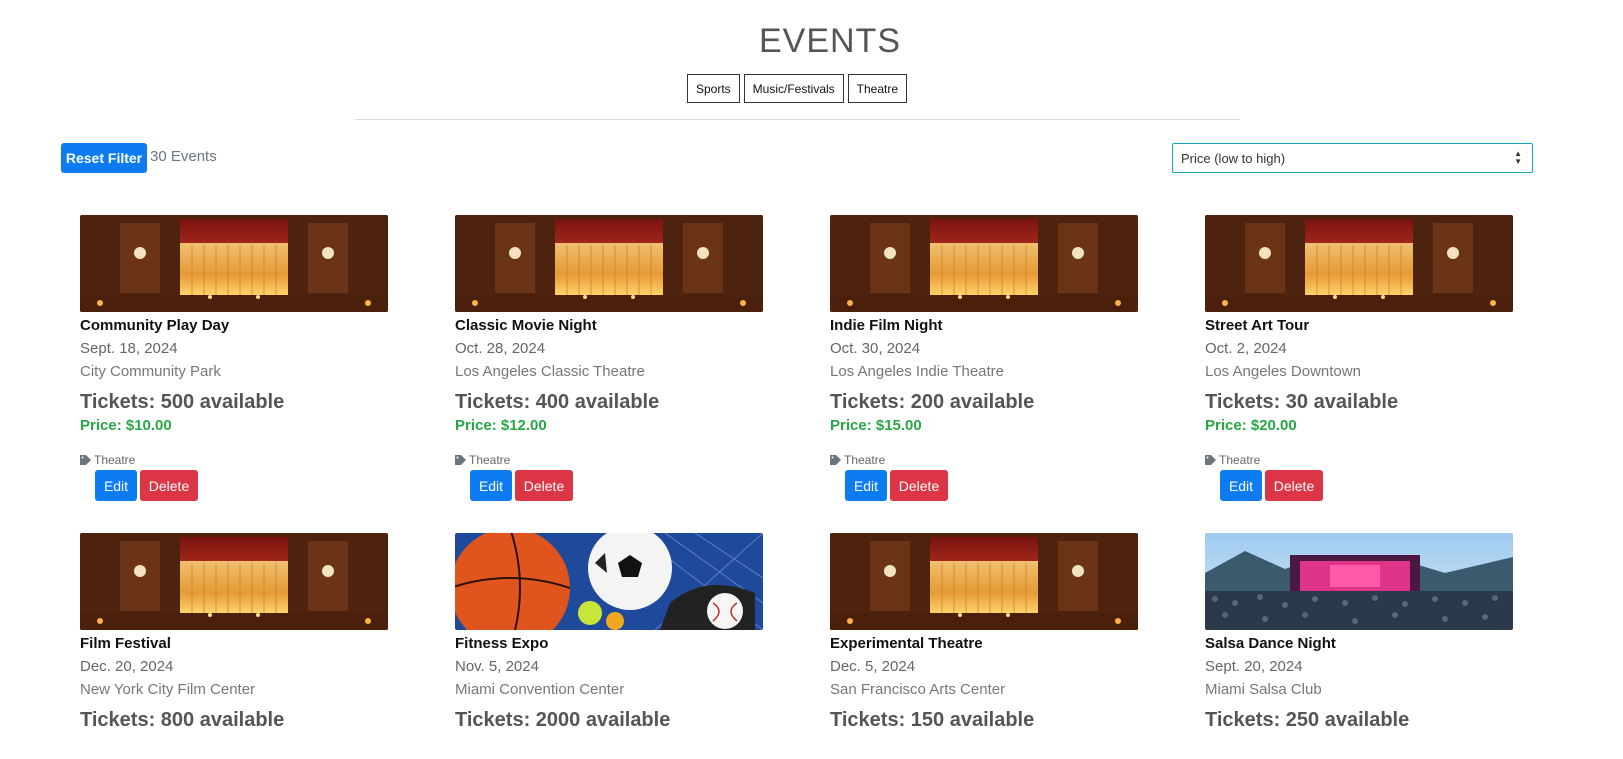  What do you see at coordinates (1270, 643) in the screenshot?
I see `event-title: Salsa Dance Night` at bounding box center [1270, 643].